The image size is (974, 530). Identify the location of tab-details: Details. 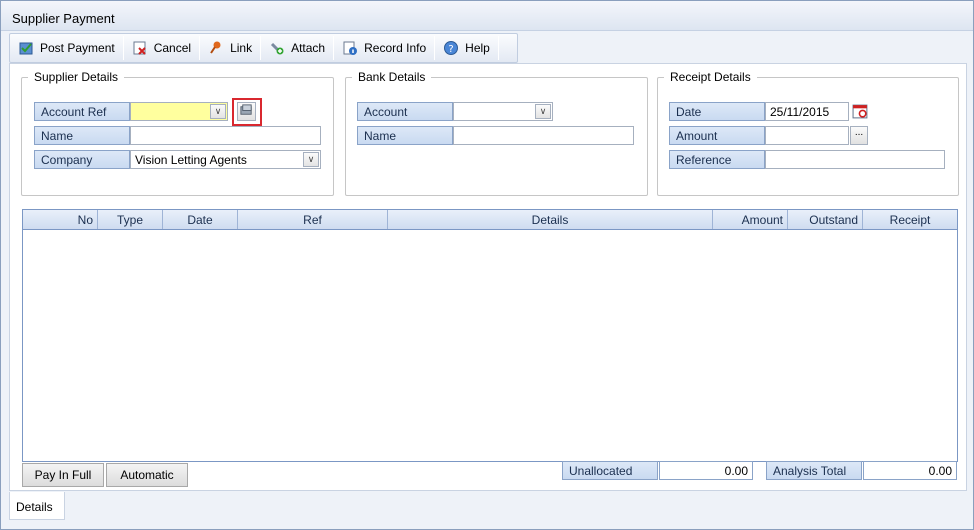
(37, 506).